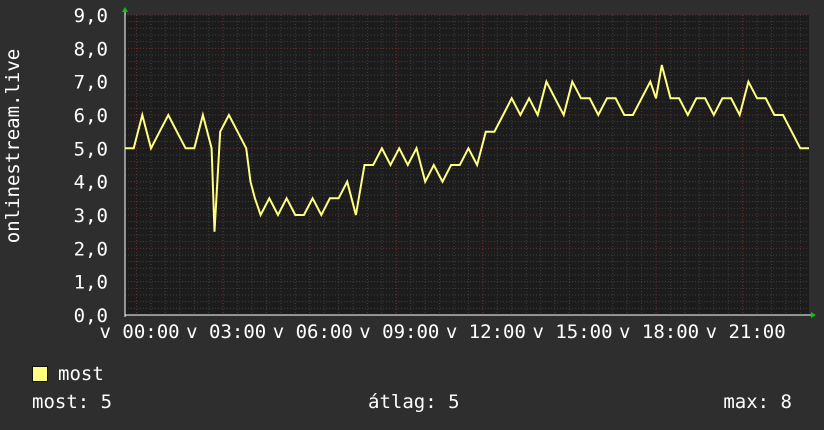  Describe the element at coordinates (313, 332) in the screenshot. I see `x-tick-label: v 06:00` at that location.